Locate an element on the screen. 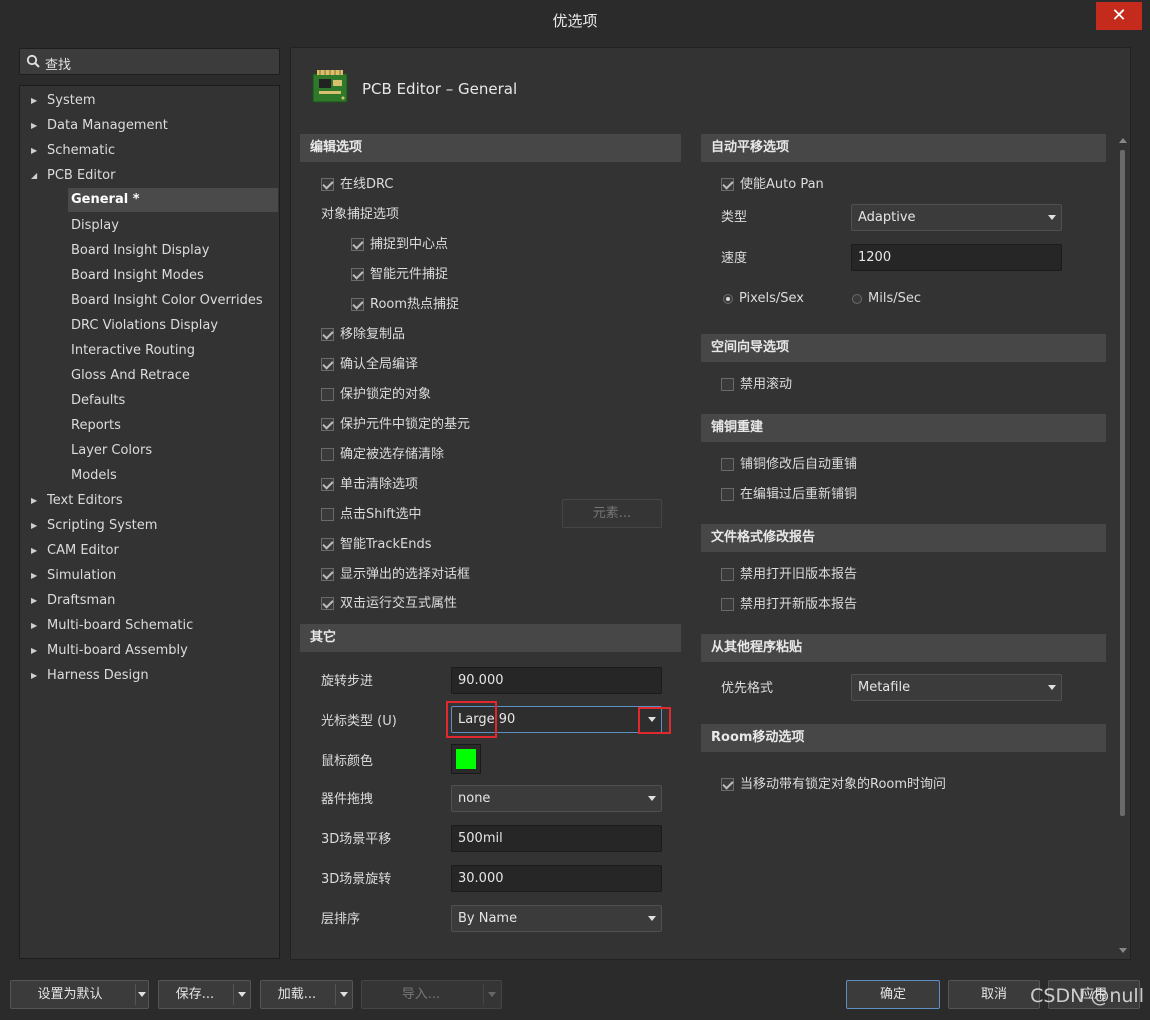  autopan-speed-label: 速度 is located at coordinates (734, 258).